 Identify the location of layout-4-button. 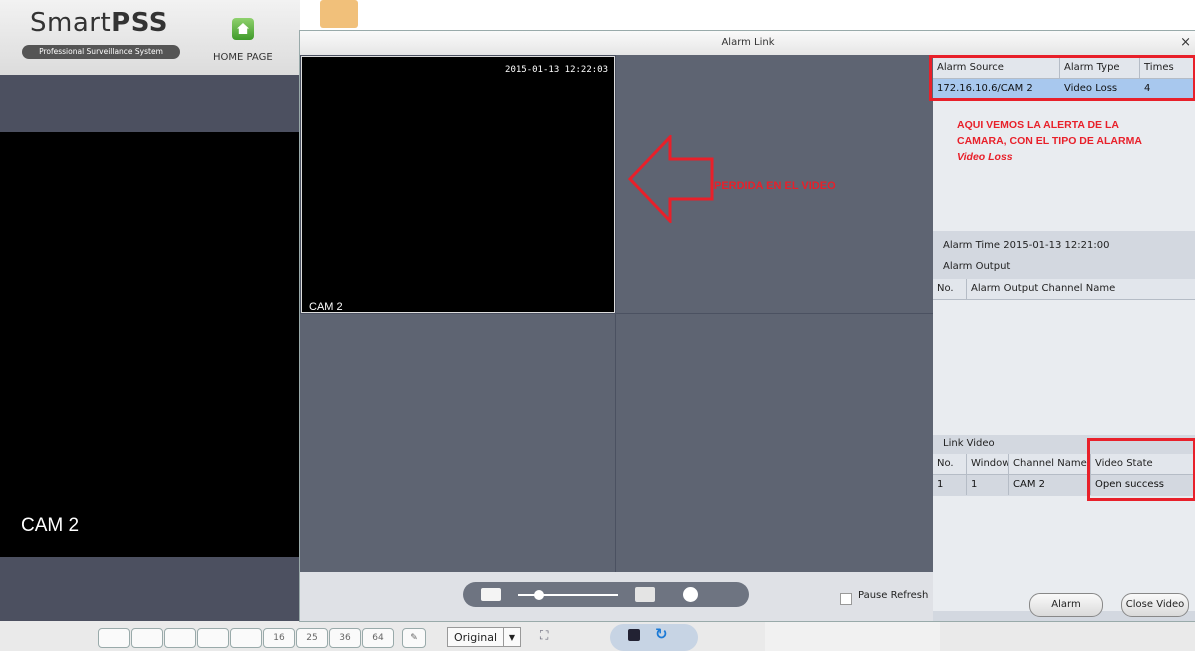
(147, 638).